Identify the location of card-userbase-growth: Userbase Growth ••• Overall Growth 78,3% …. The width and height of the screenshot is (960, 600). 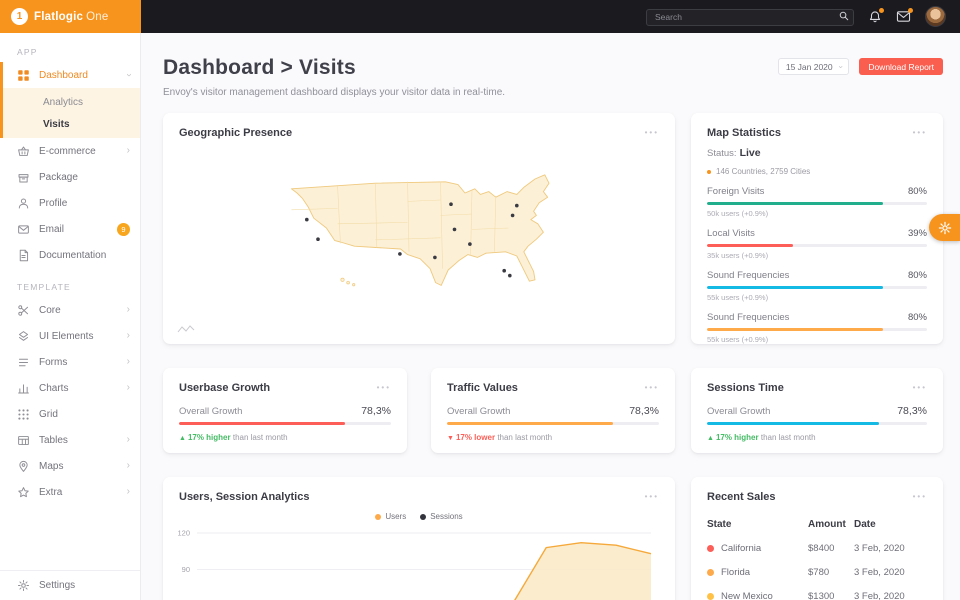
(285, 410).